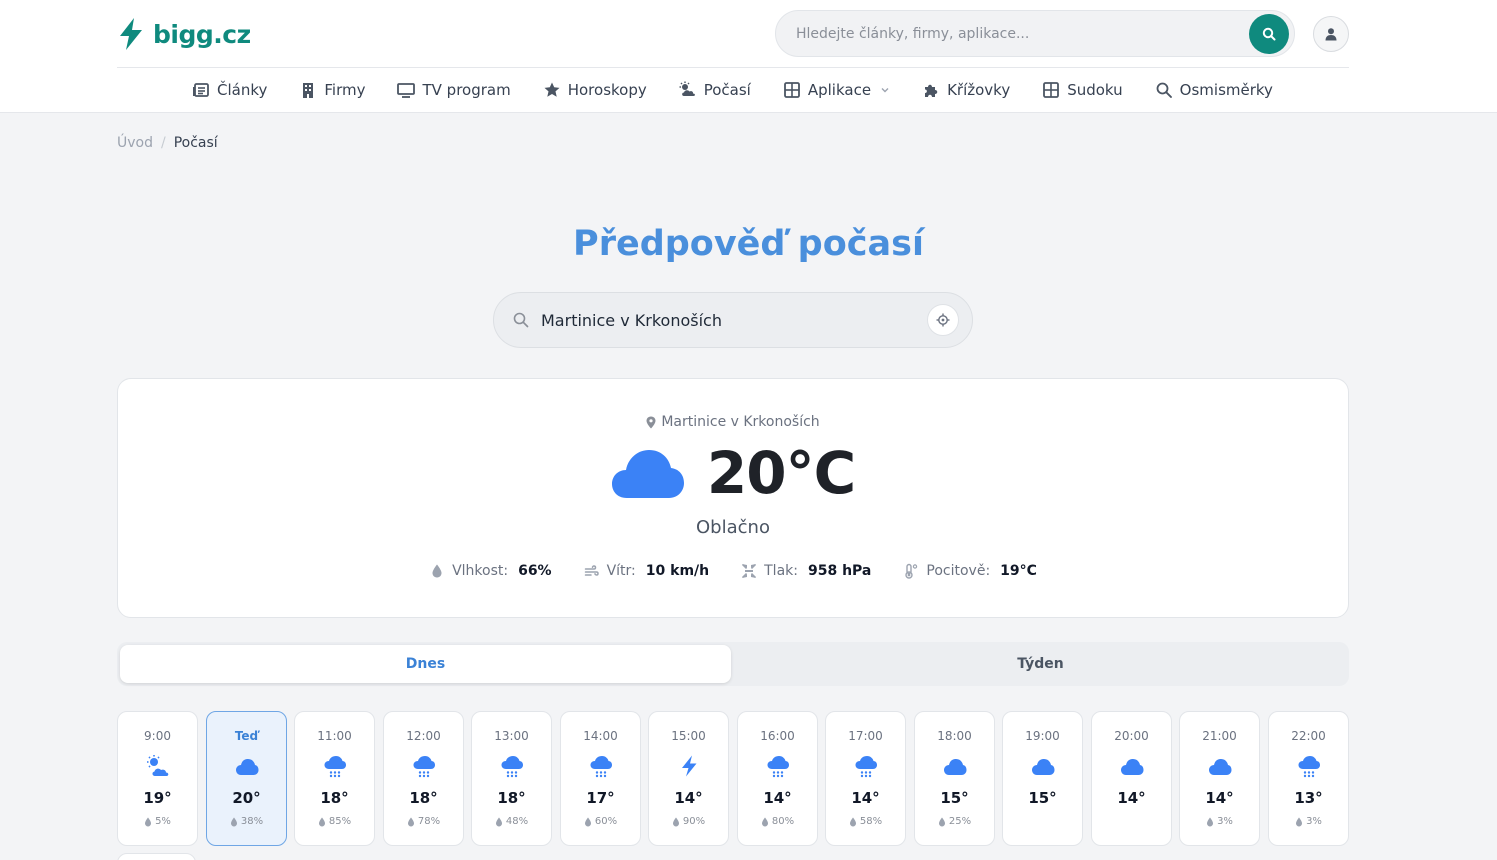  What do you see at coordinates (943, 320) in the screenshot?
I see `locate-me-button` at bounding box center [943, 320].